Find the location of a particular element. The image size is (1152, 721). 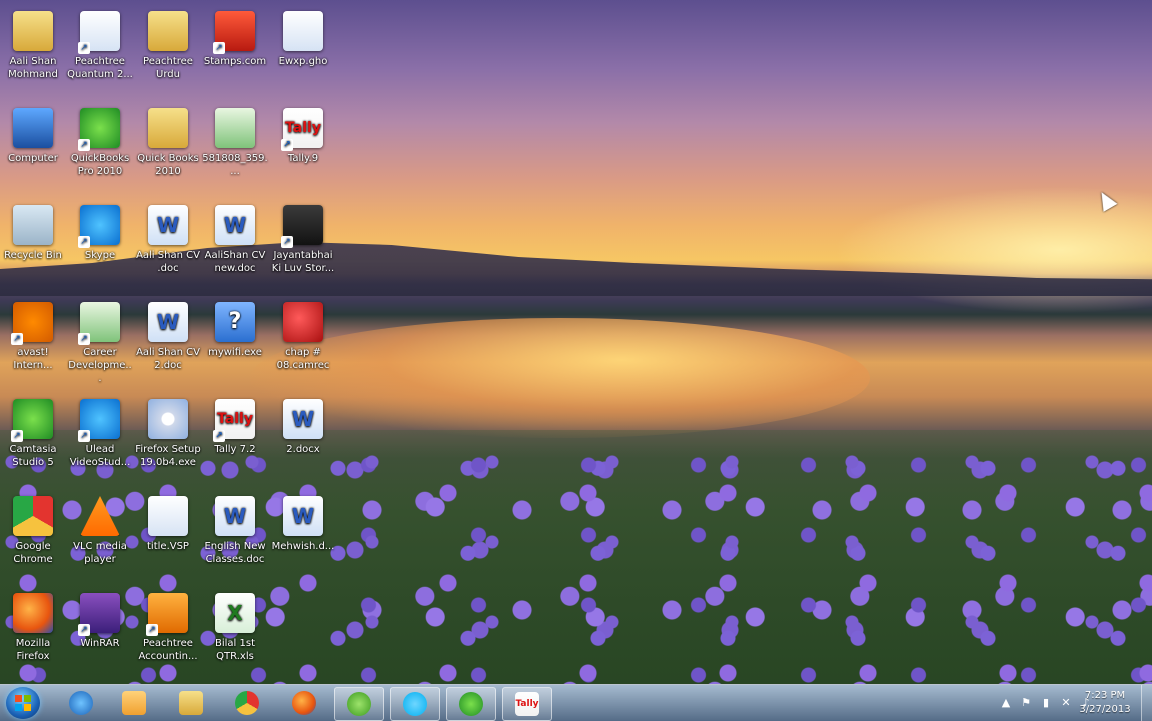

desktop-icon: title.VSP is located at coordinates (168, 535).